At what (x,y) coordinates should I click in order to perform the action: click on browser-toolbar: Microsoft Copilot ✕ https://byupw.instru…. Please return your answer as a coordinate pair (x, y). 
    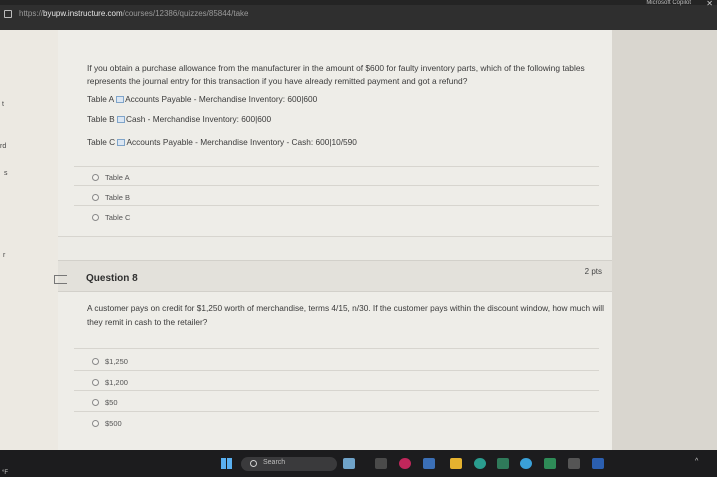
    Looking at the image, I should click on (358, 15).